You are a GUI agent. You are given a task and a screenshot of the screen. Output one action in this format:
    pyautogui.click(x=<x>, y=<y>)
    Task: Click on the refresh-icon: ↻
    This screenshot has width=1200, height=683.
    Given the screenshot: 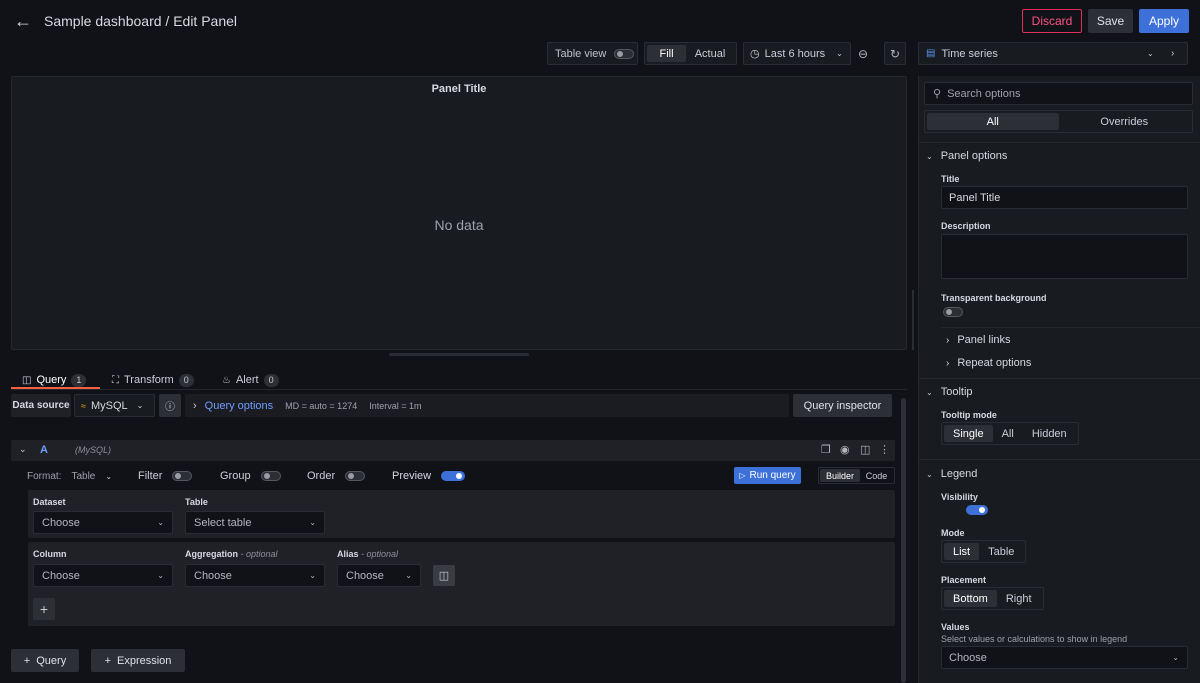 What is the action you would take?
    pyautogui.click(x=895, y=53)
    